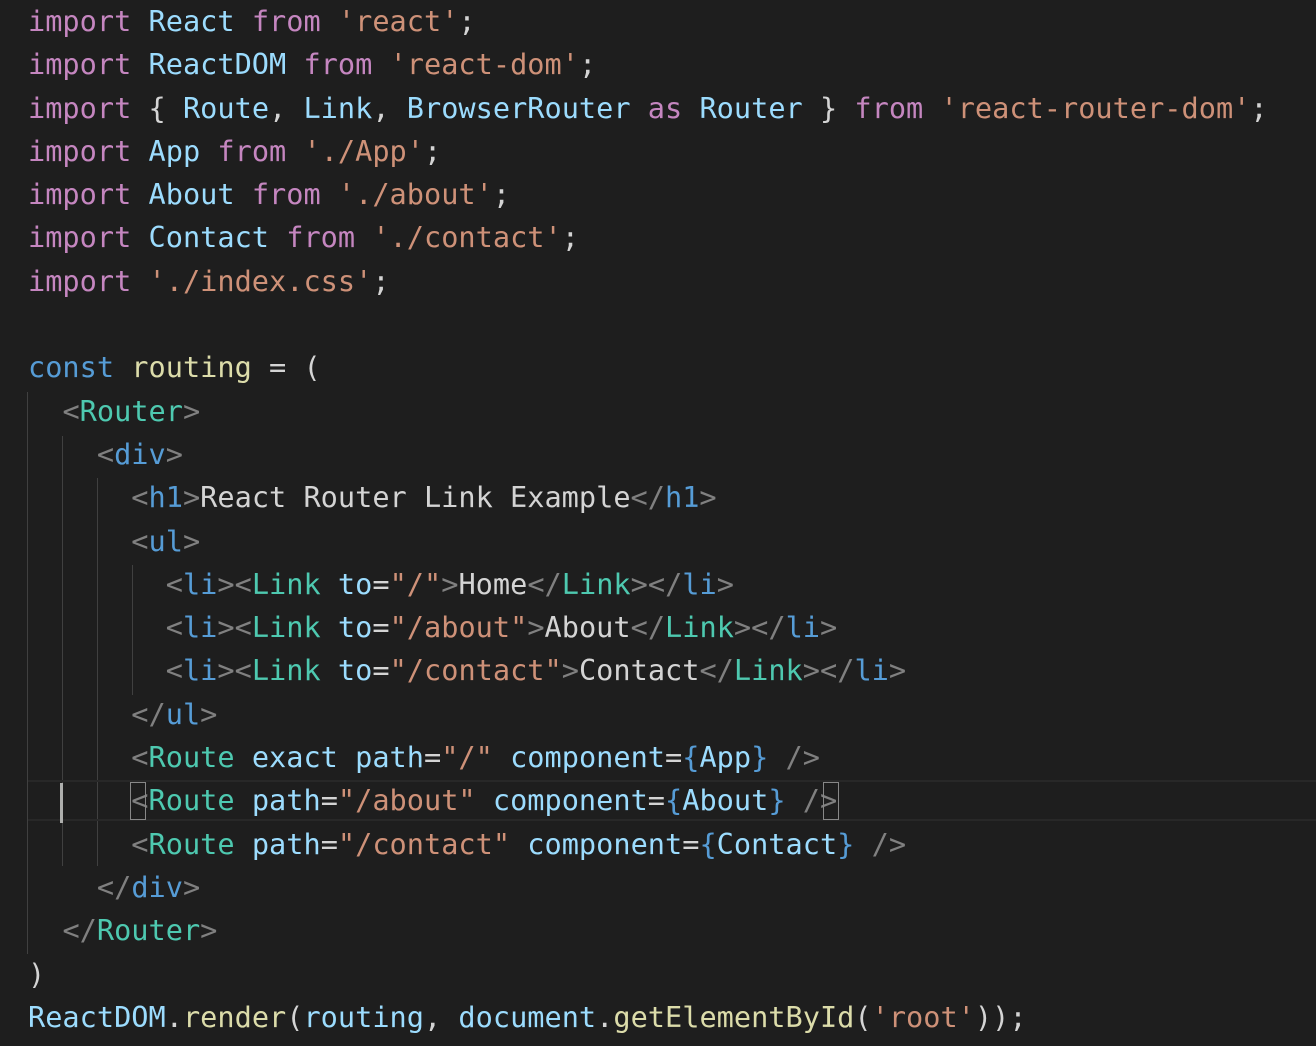 The width and height of the screenshot is (1316, 1046). What do you see at coordinates (734, 1016) in the screenshot?
I see `code-token: getElementById` at bounding box center [734, 1016].